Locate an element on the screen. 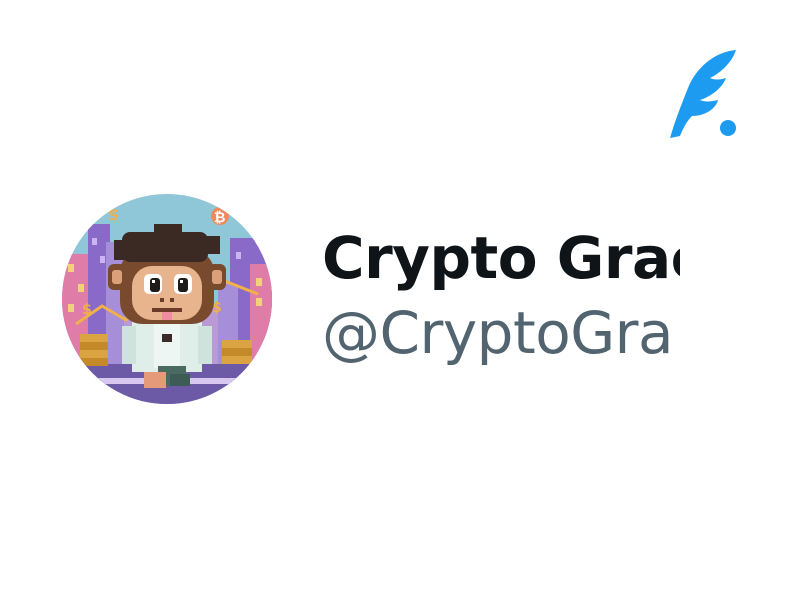  profile-name-block: Crypto Grac @CryptoGra is located at coordinates (501, 302).